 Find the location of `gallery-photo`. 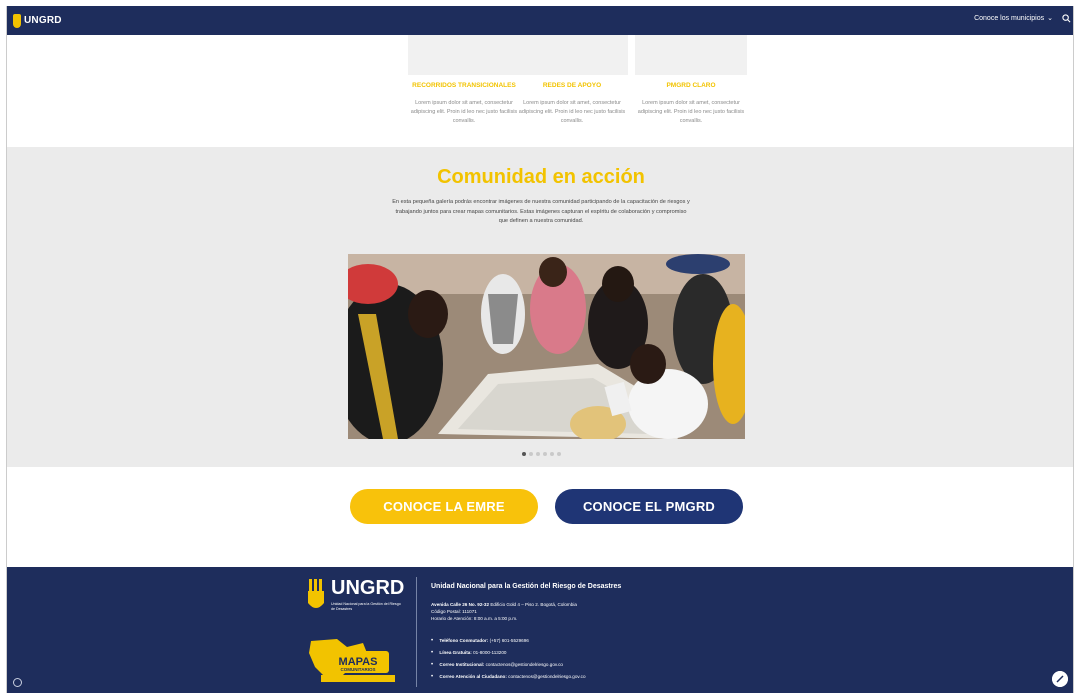

gallery-photo is located at coordinates (546, 346).